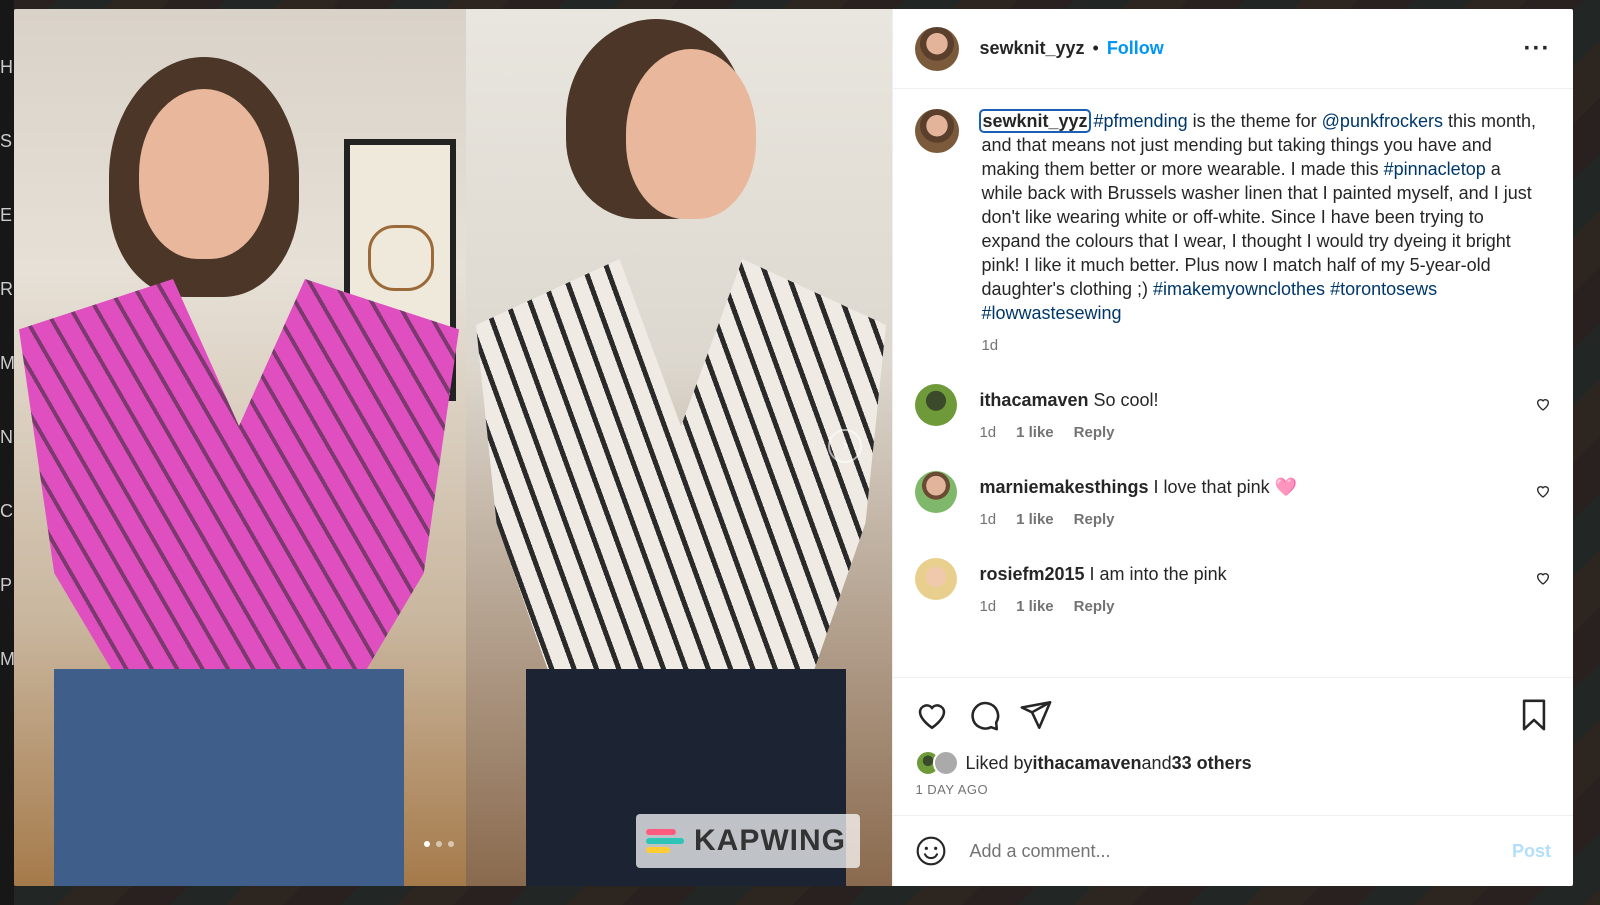 The height and width of the screenshot is (905, 1600). I want to click on watermark-text: KAPWING, so click(770, 840).